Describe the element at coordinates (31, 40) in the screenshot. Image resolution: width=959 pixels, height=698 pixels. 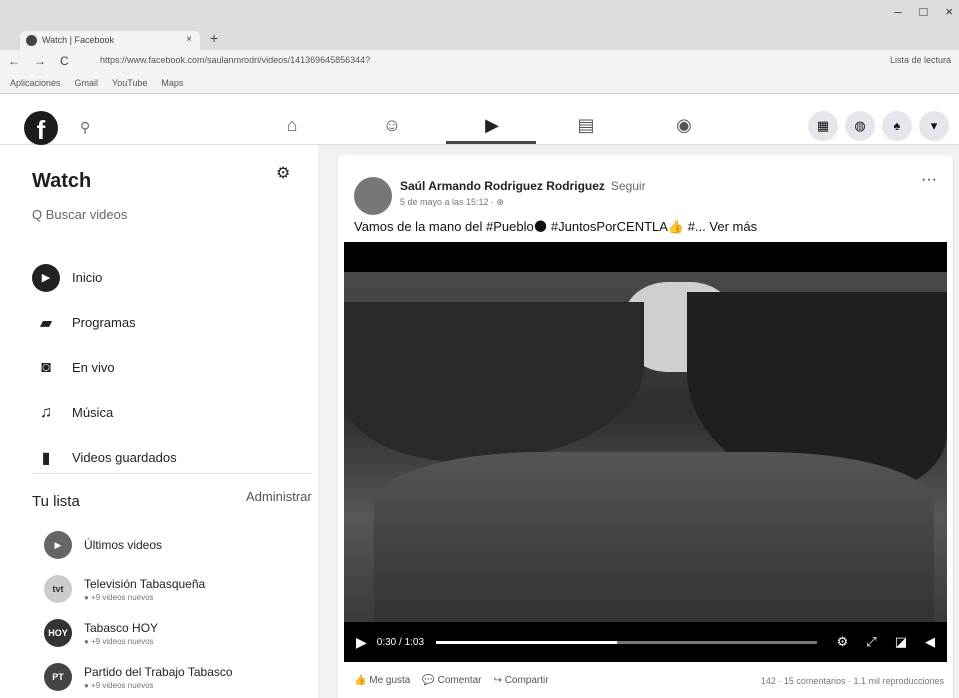
I see `facebook-favicon-icon` at that location.